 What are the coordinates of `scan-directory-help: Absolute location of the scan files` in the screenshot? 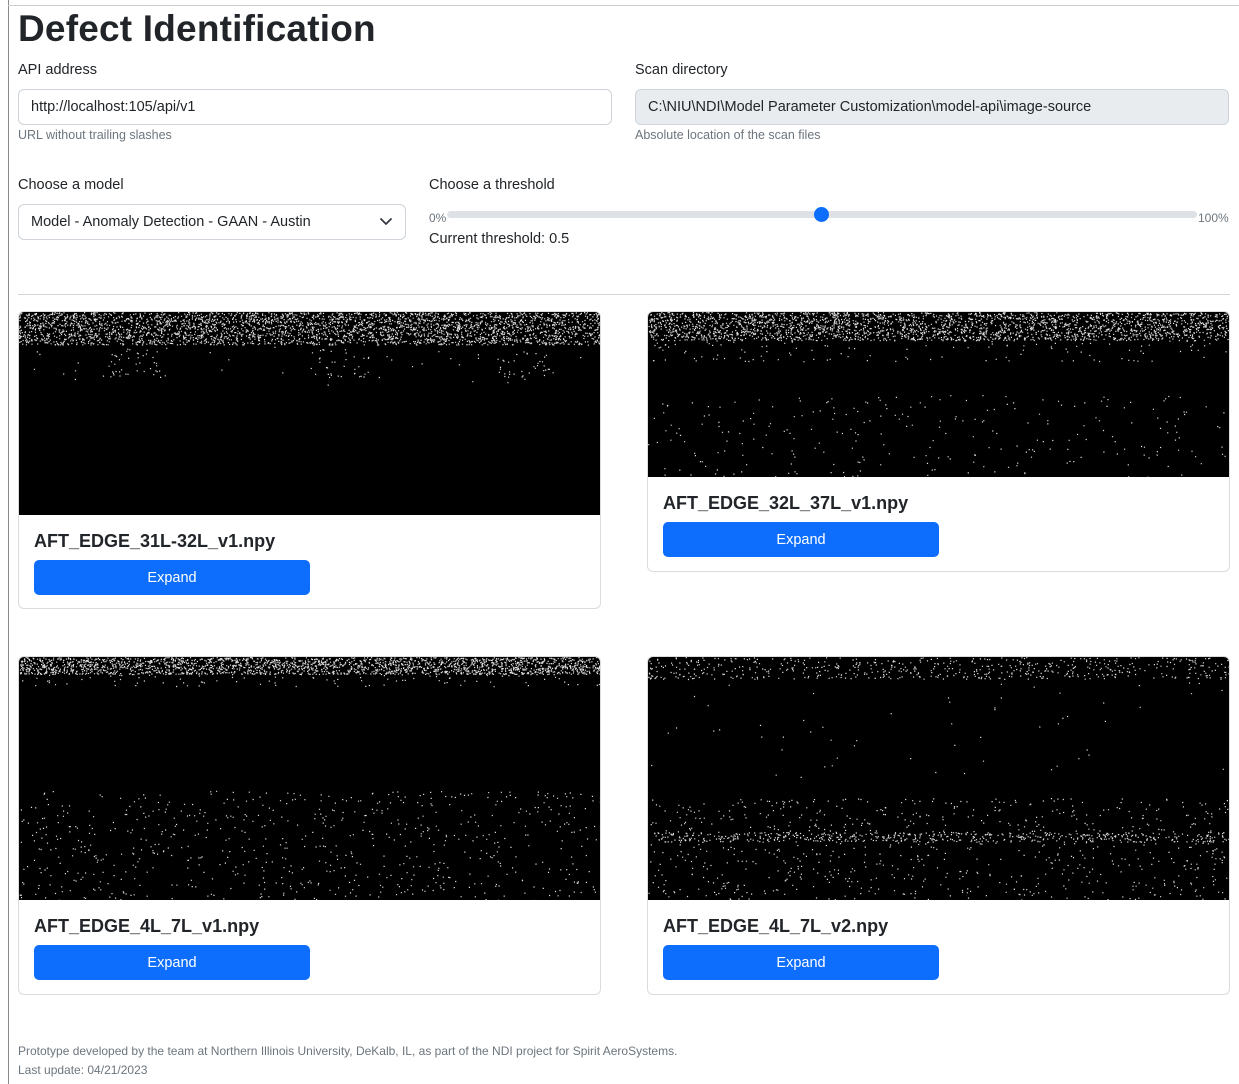 It's located at (728, 135).